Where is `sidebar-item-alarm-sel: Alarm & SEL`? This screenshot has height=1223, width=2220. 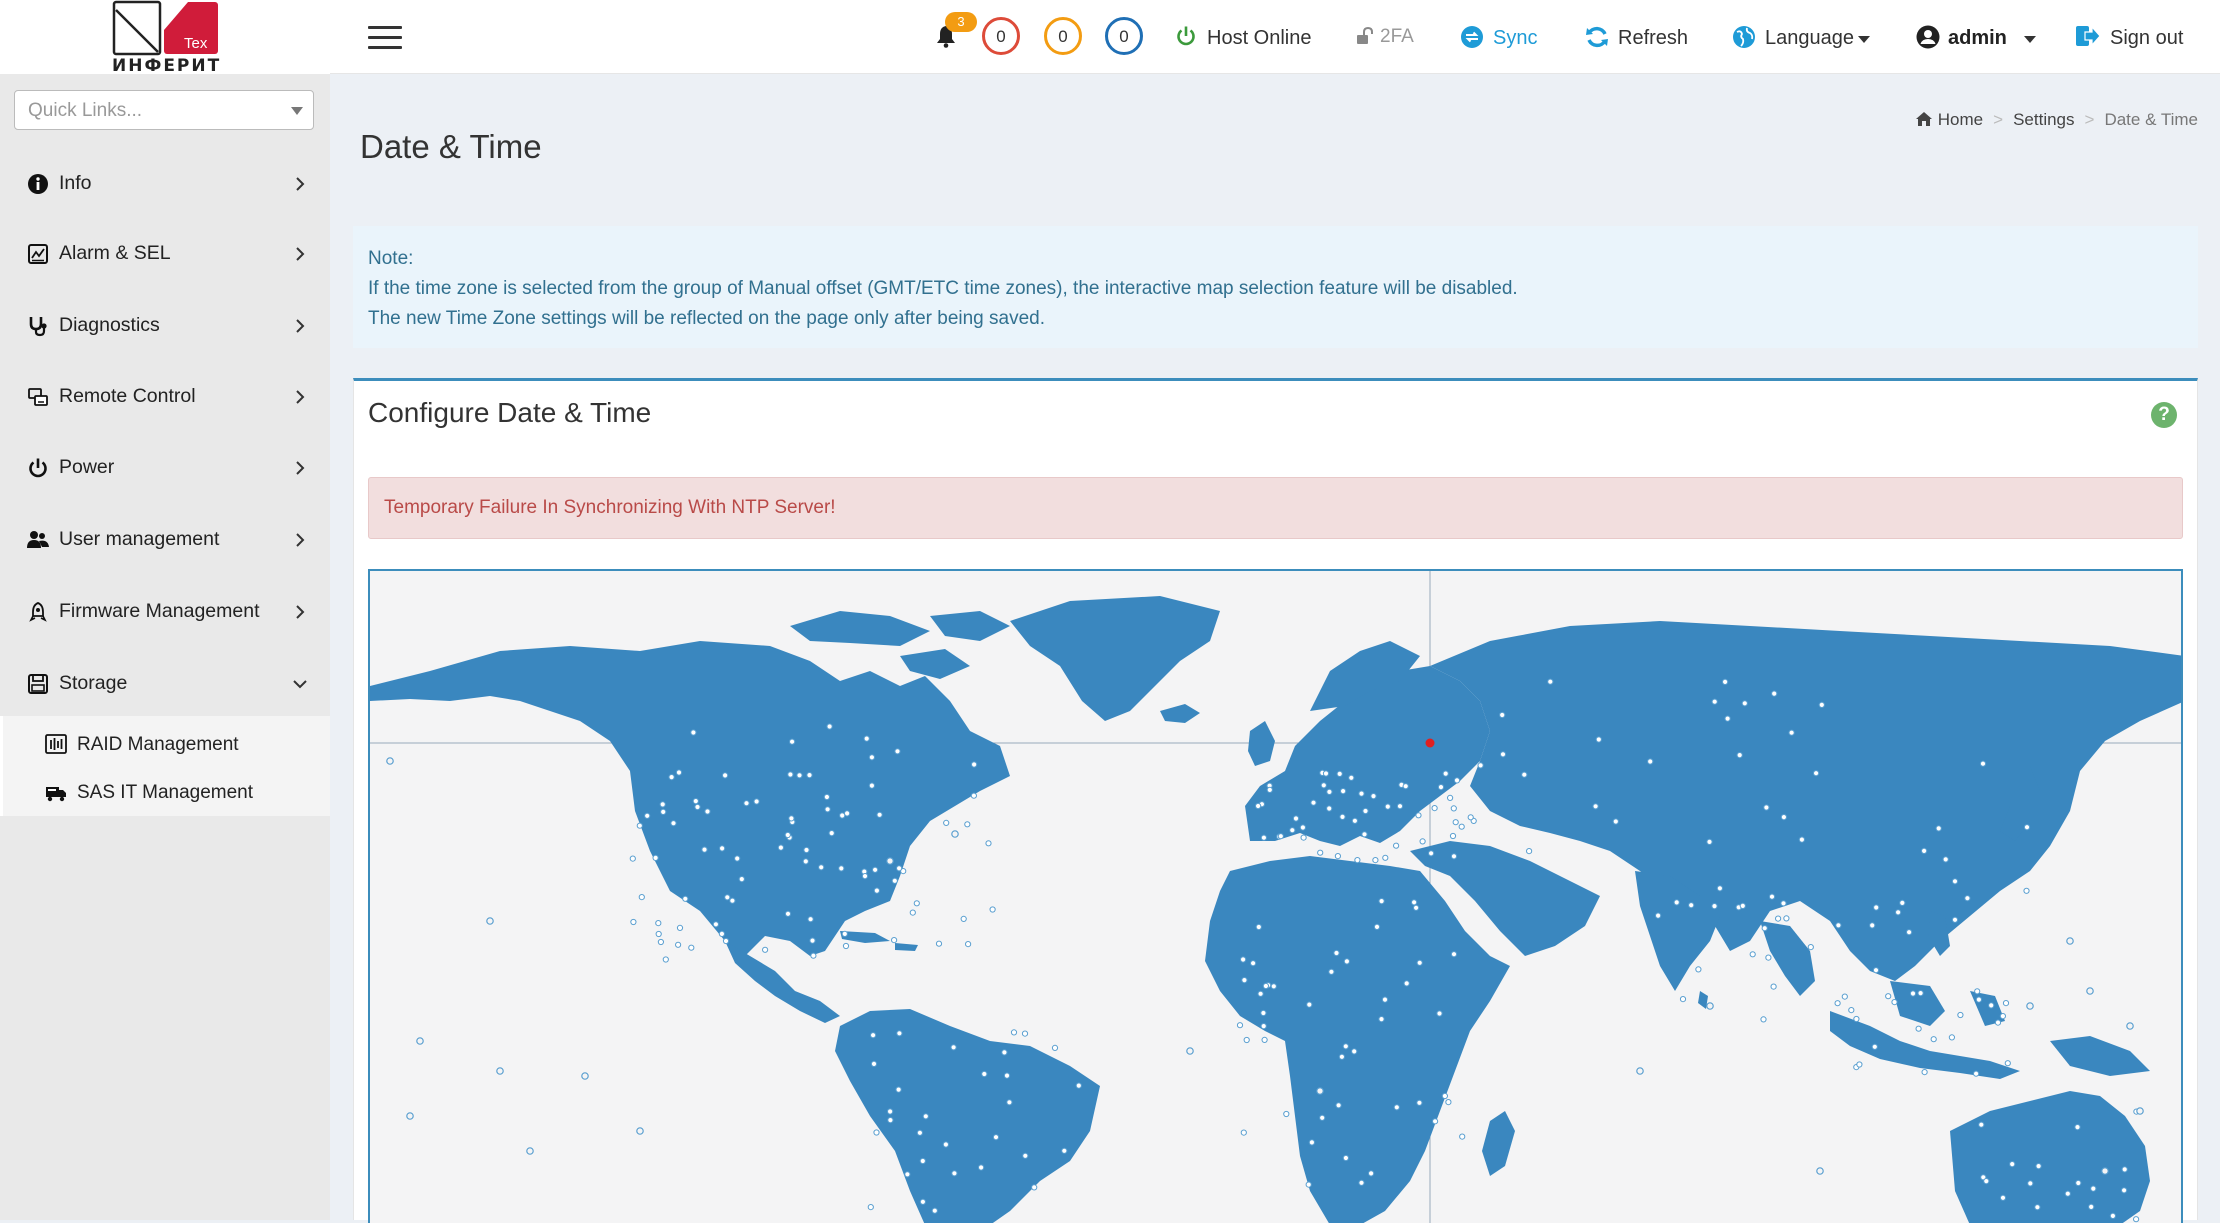 sidebar-item-alarm-sel: Alarm & SEL is located at coordinates (165, 254).